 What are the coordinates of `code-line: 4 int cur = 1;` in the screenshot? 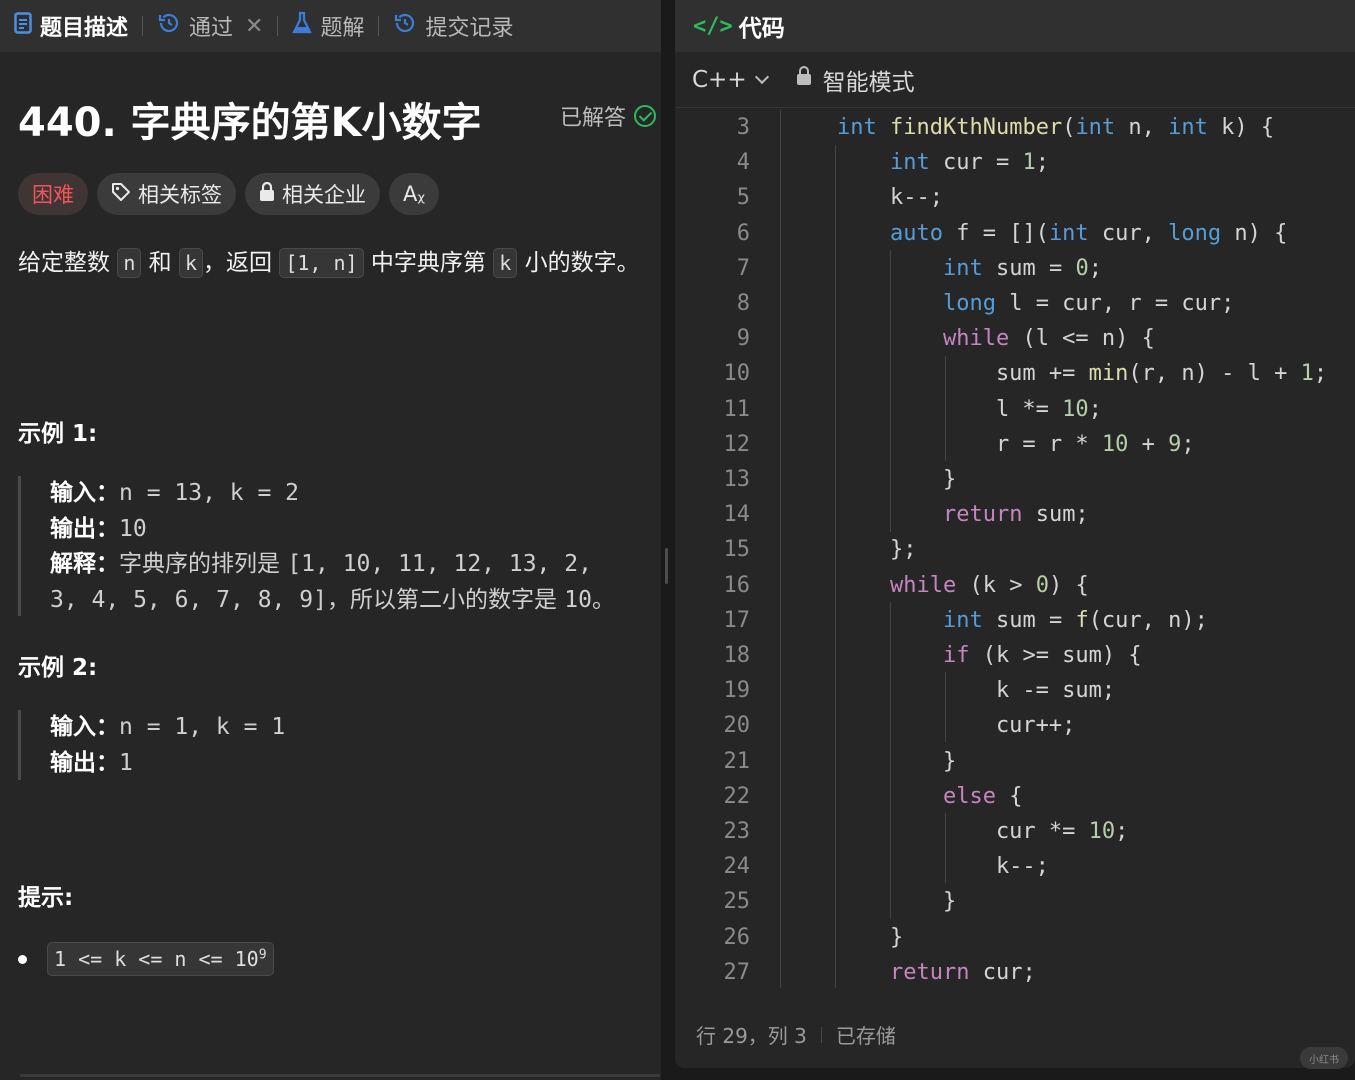 It's located at (1015, 162).